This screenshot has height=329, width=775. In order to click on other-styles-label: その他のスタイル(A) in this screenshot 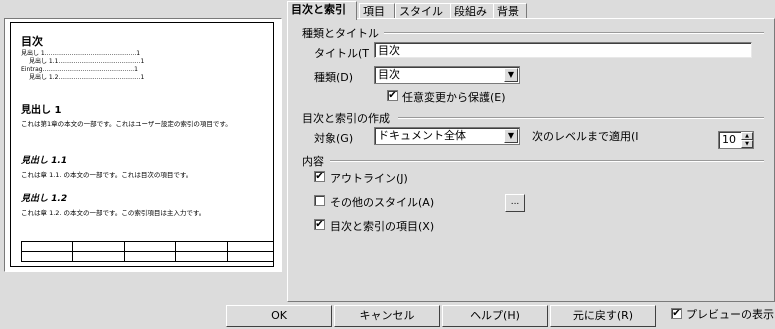, I will do `click(382, 202)`.